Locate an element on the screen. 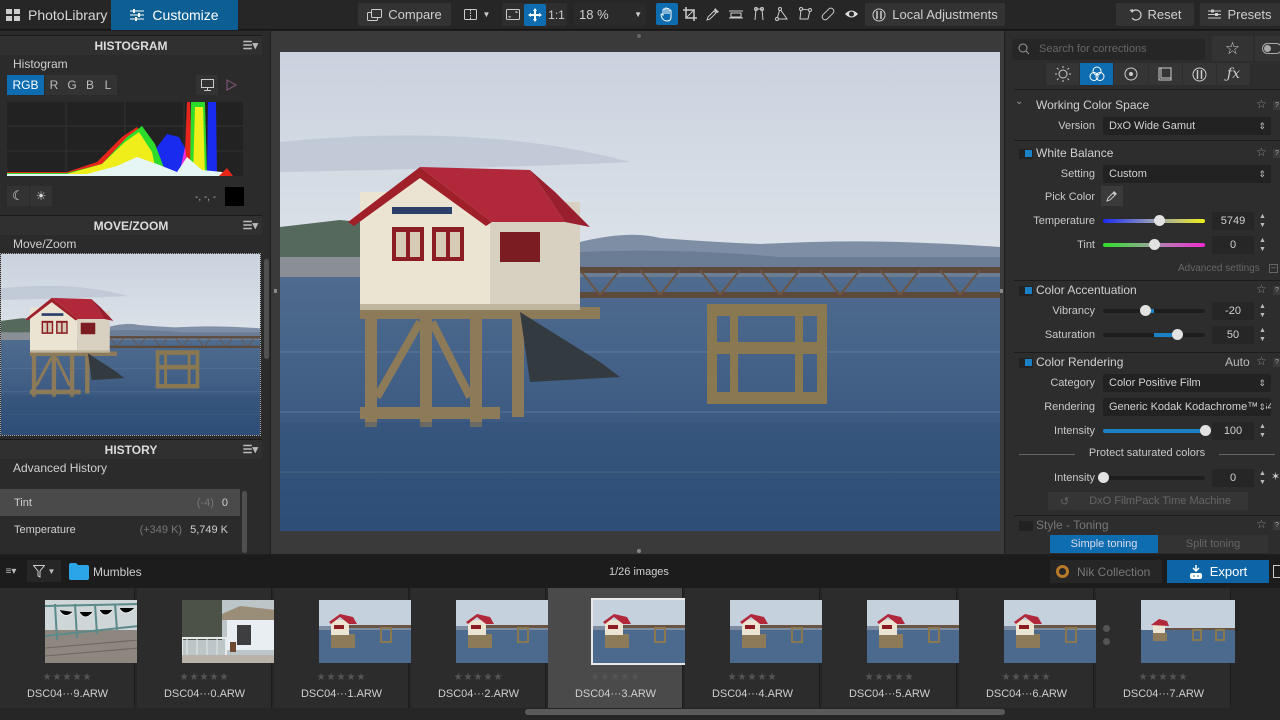 Image resolution: width=1280 pixels, height=720 pixels. viewer-handle-left is located at coordinates (275, 291).